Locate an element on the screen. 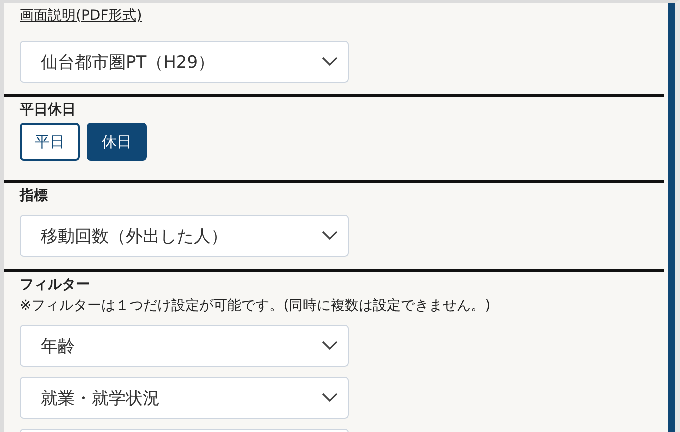 The image size is (680, 432). filter-note: ※フィルターは１つだけ設定が可能です。(同時に複数は設定できません。) is located at coordinates (255, 306).